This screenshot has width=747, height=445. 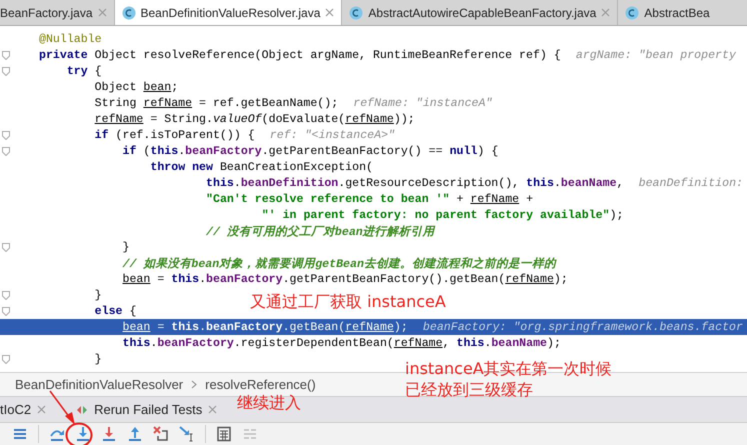 I want to click on file-tab: BeanDefinitionValueResolver.java, so click(x=228, y=12).